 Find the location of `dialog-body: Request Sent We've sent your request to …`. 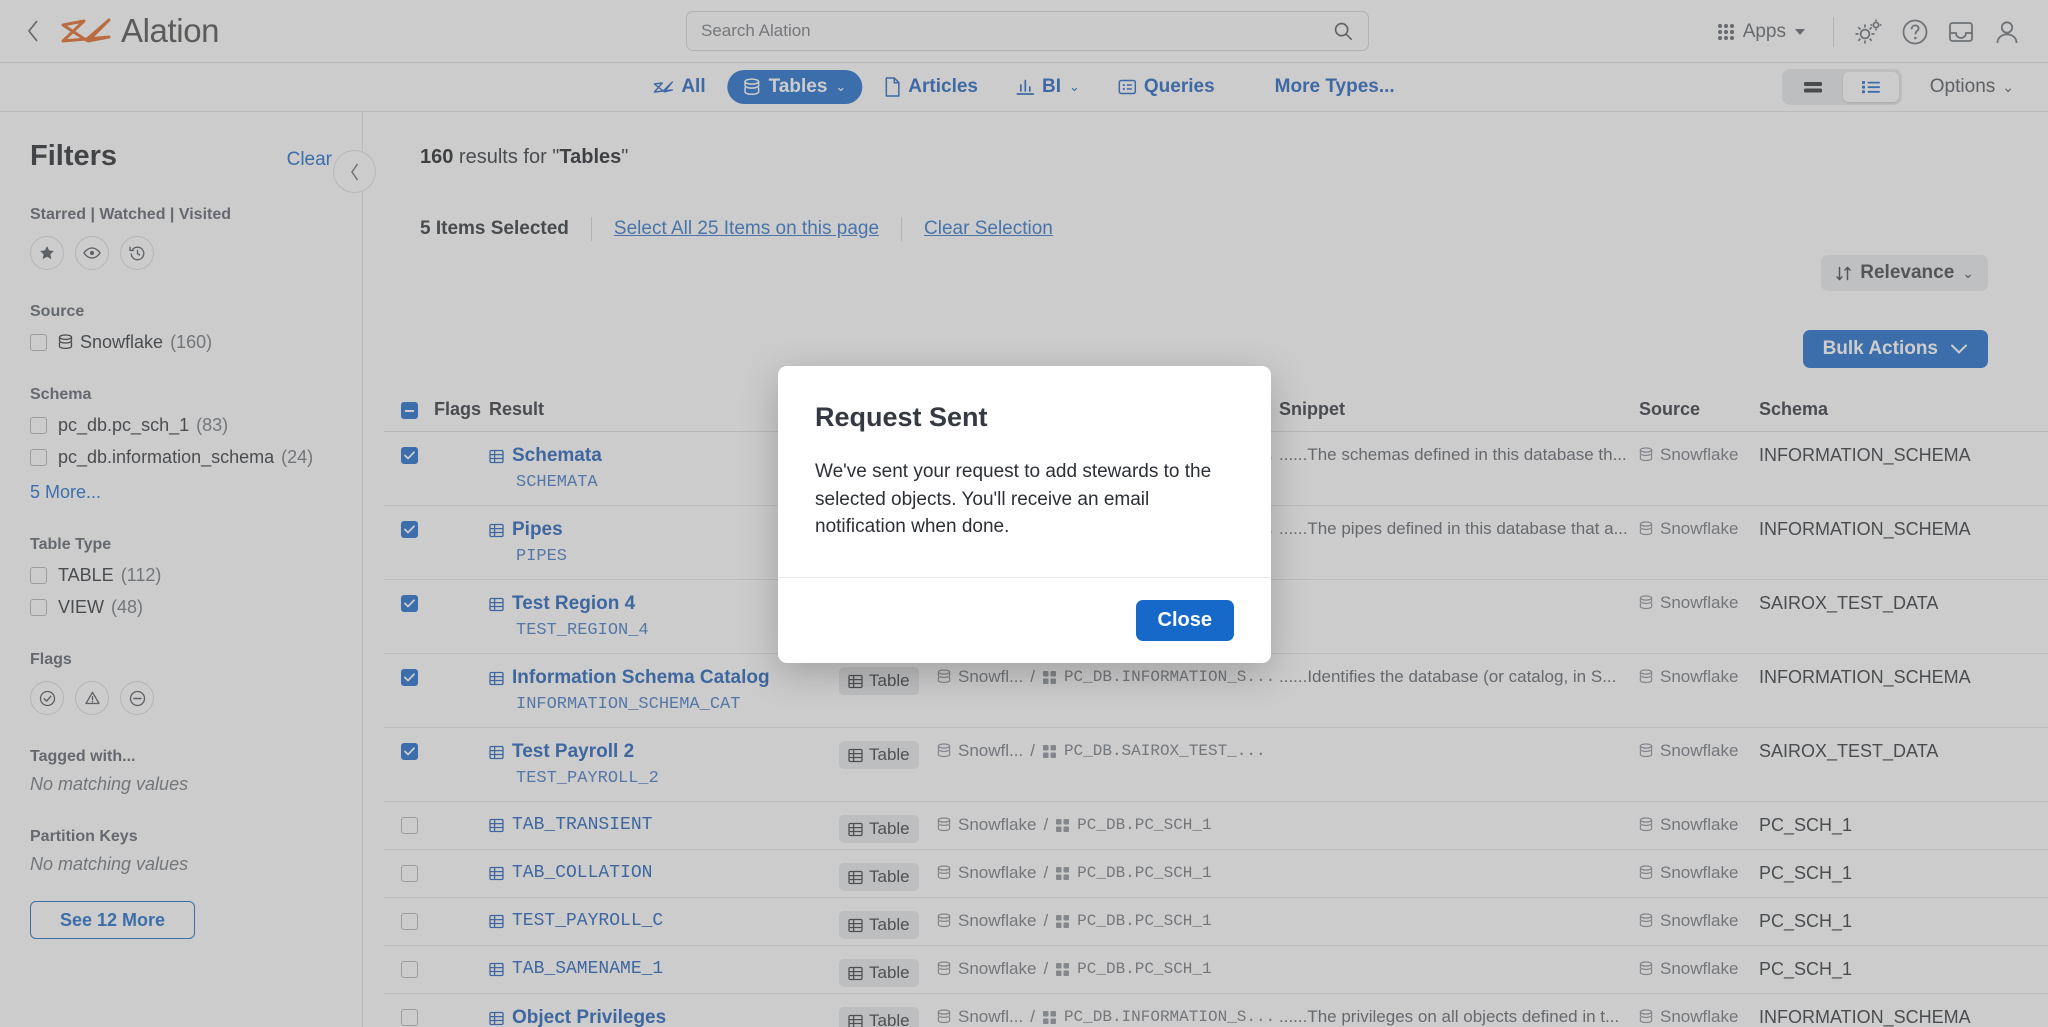

dialog-body: Request Sent We've sent your request to … is located at coordinates (1024, 471).